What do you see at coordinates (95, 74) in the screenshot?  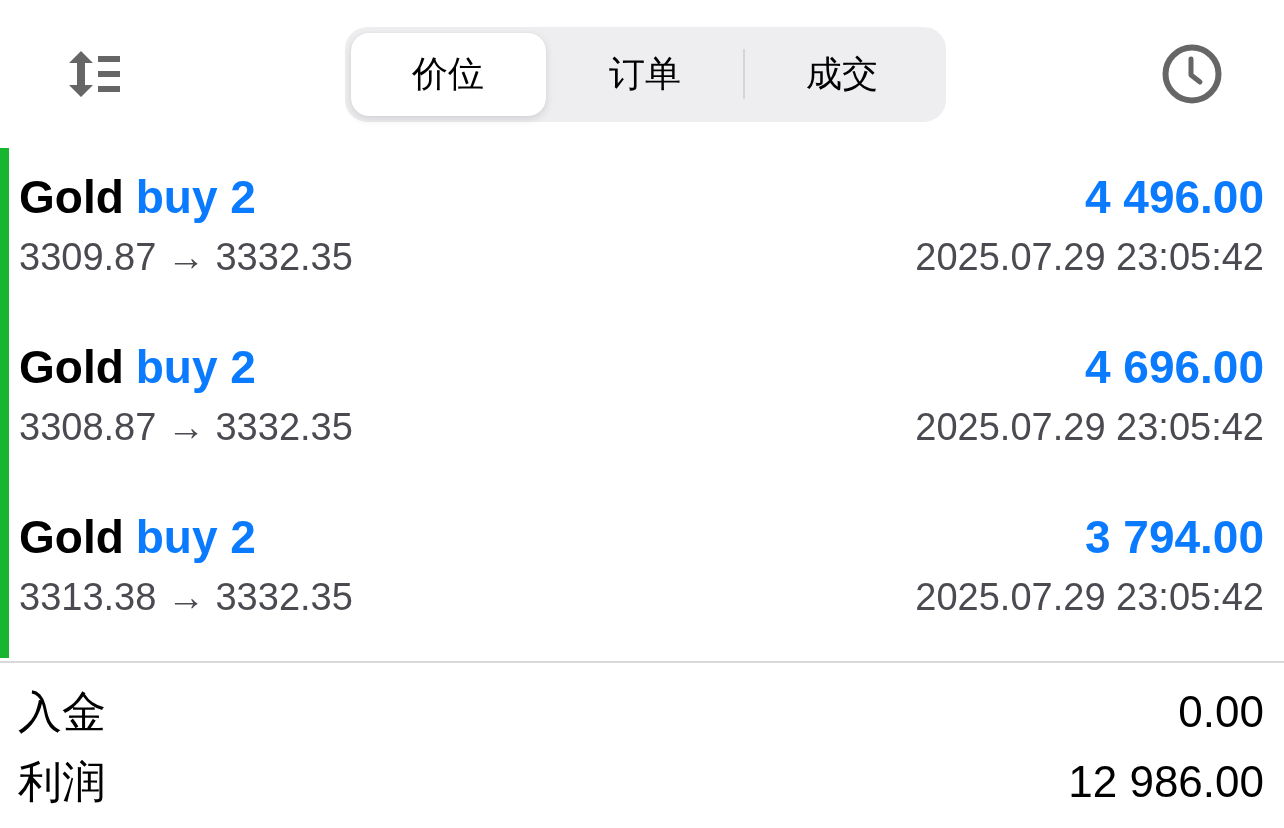 I see `sort-icon` at bounding box center [95, 74].